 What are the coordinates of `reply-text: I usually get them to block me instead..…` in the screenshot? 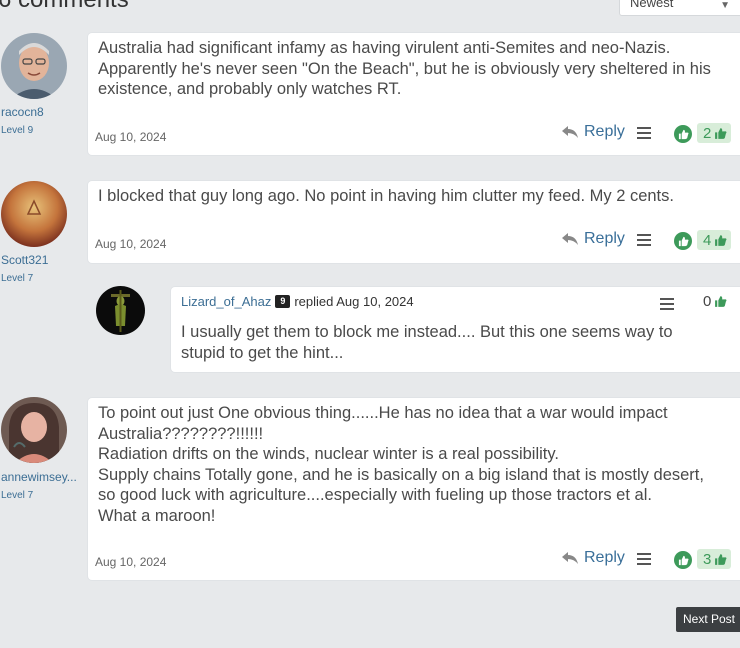 It's located at (427, 342).